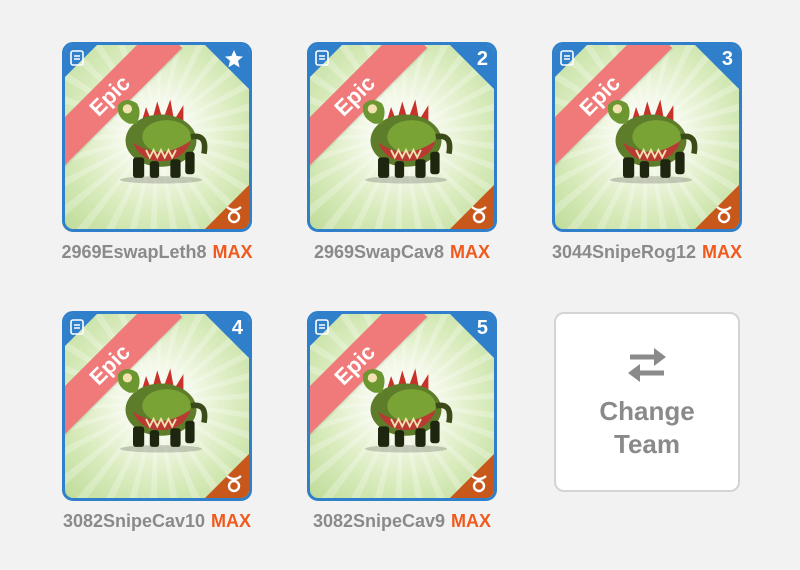 This screenshot has height=570, width=800. I want to click on team-slot-5: Epic 5 3082SnipeCav9 MAX, so click(402, 421).